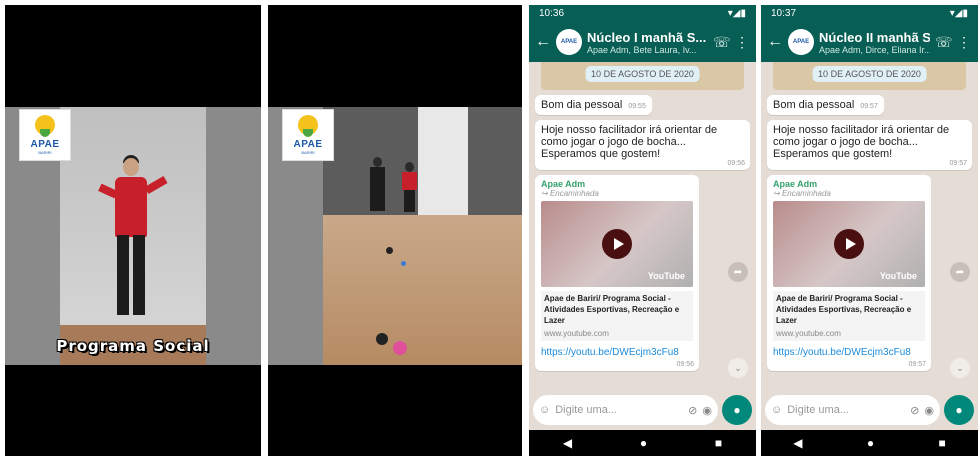  I want to click on tiled-floor, so click(422, 290).